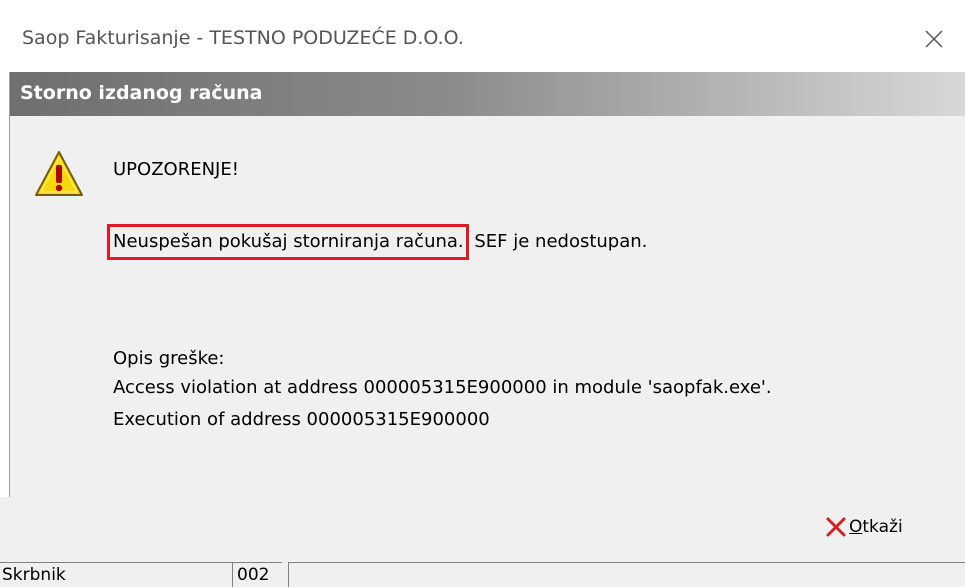 This screenshot has width=965, height=588. I want to click on status-user: Skrbnik, so click(116, 574).